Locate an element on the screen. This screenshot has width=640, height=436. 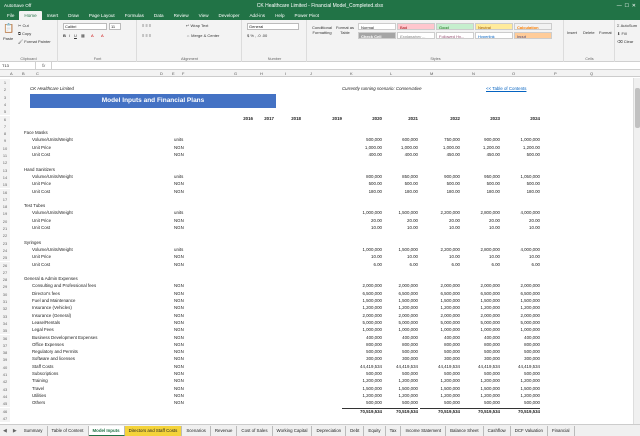
row-number: 34 is located at coordinates (5, 323).